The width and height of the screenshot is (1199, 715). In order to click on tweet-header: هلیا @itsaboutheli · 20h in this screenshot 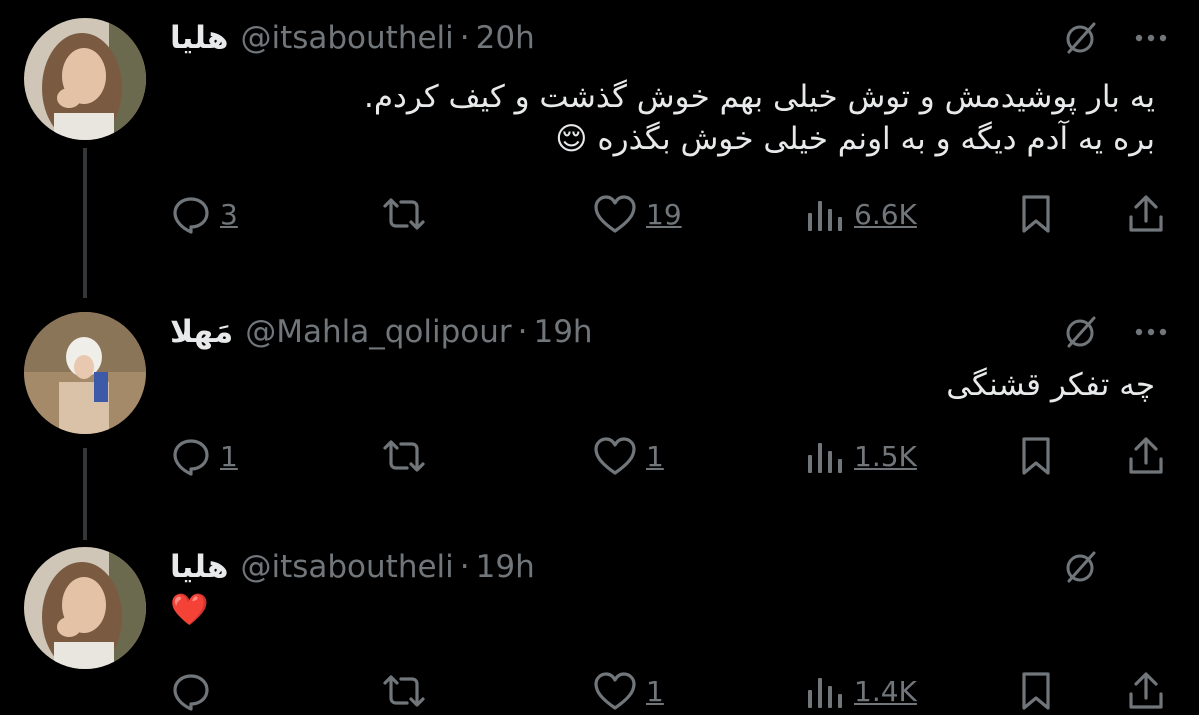, I will do `click(352, 38)`.